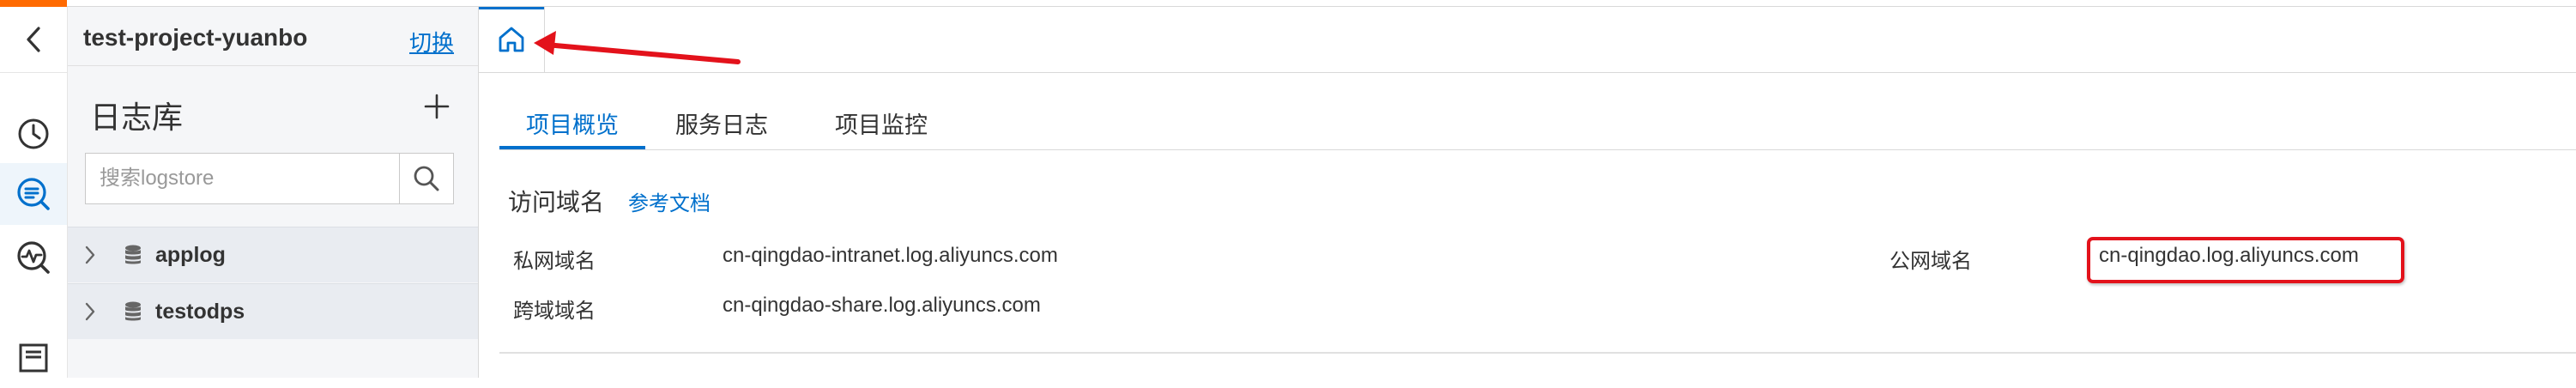 This screenshot has height=388, width=2576. What do you see at coordinates (190, 254) in the screenshot?
I see `logstore-name: applog` at bounding box center [190, 254].